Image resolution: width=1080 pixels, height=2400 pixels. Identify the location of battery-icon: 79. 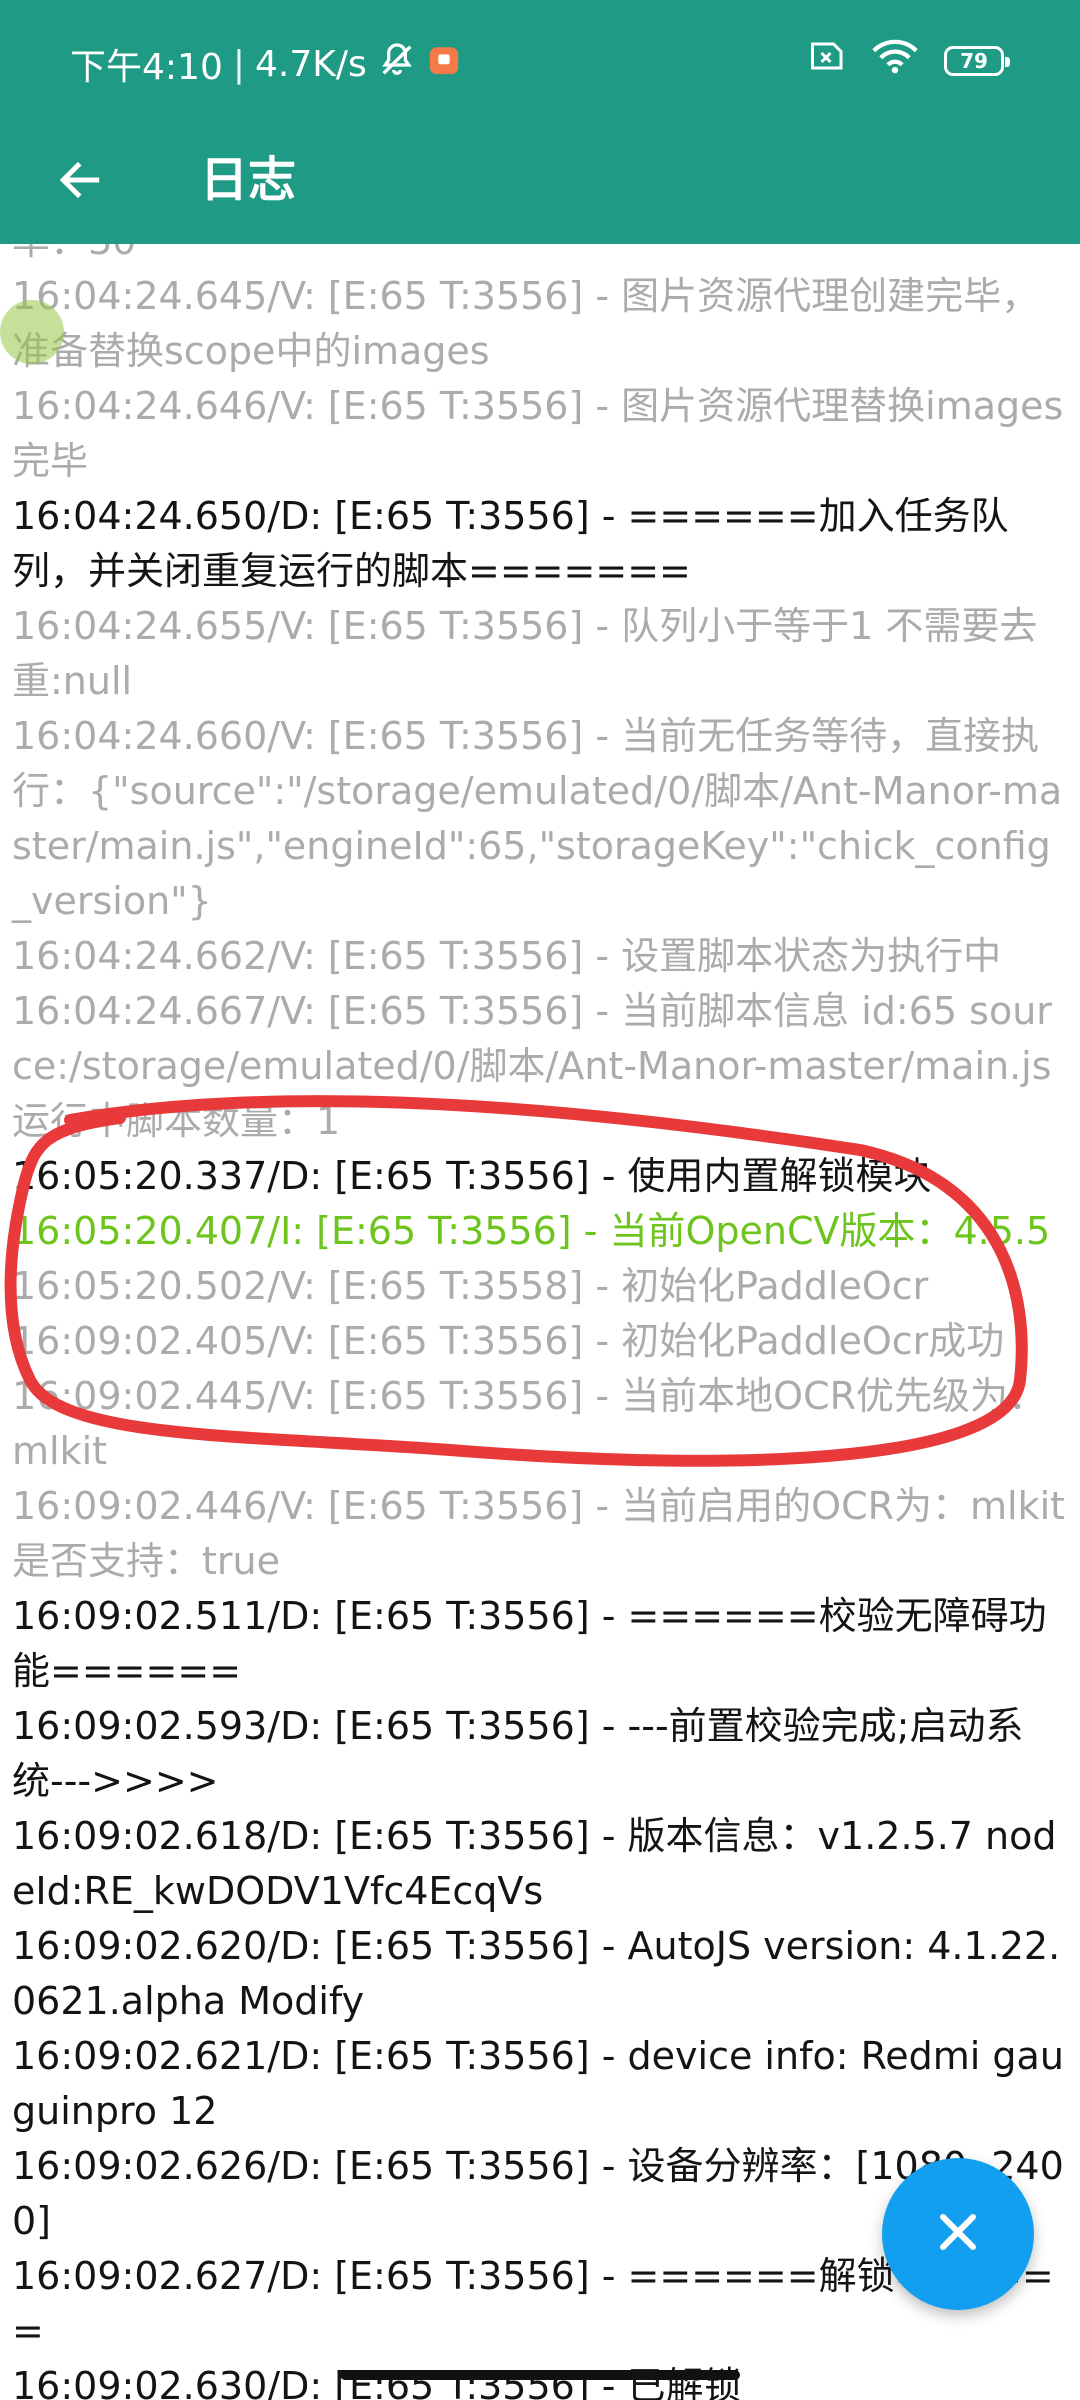
(977, 60).